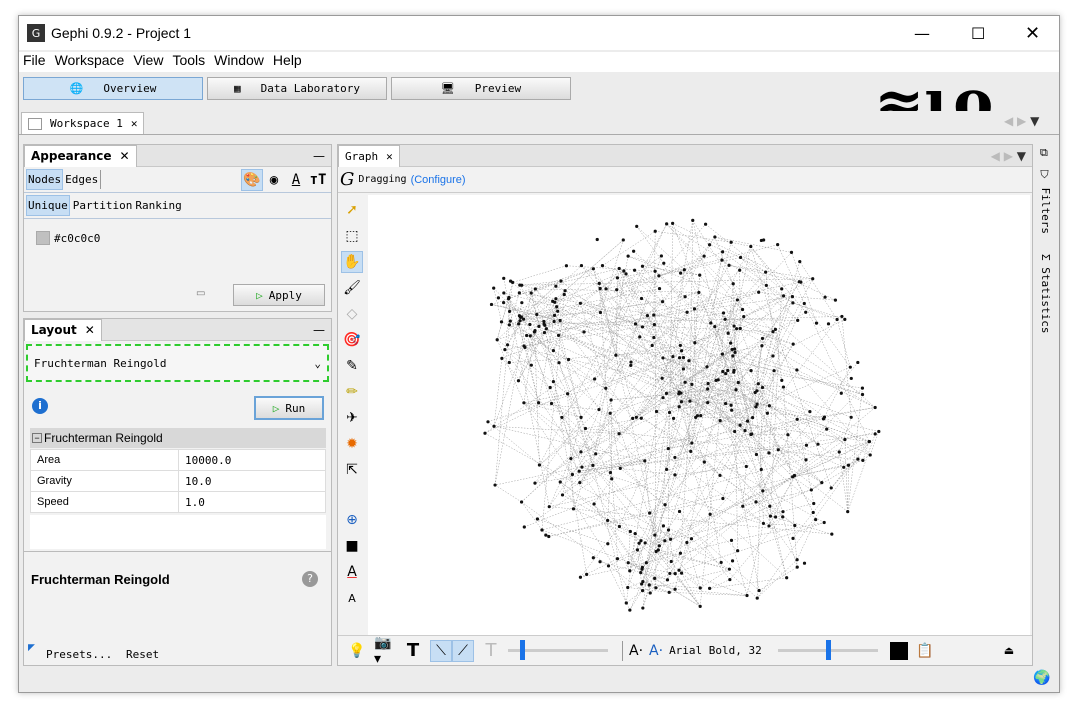  Describe the element at coordinates (158, 205) in the screenshot. I see `tab-ranking: Ranking` at that location.